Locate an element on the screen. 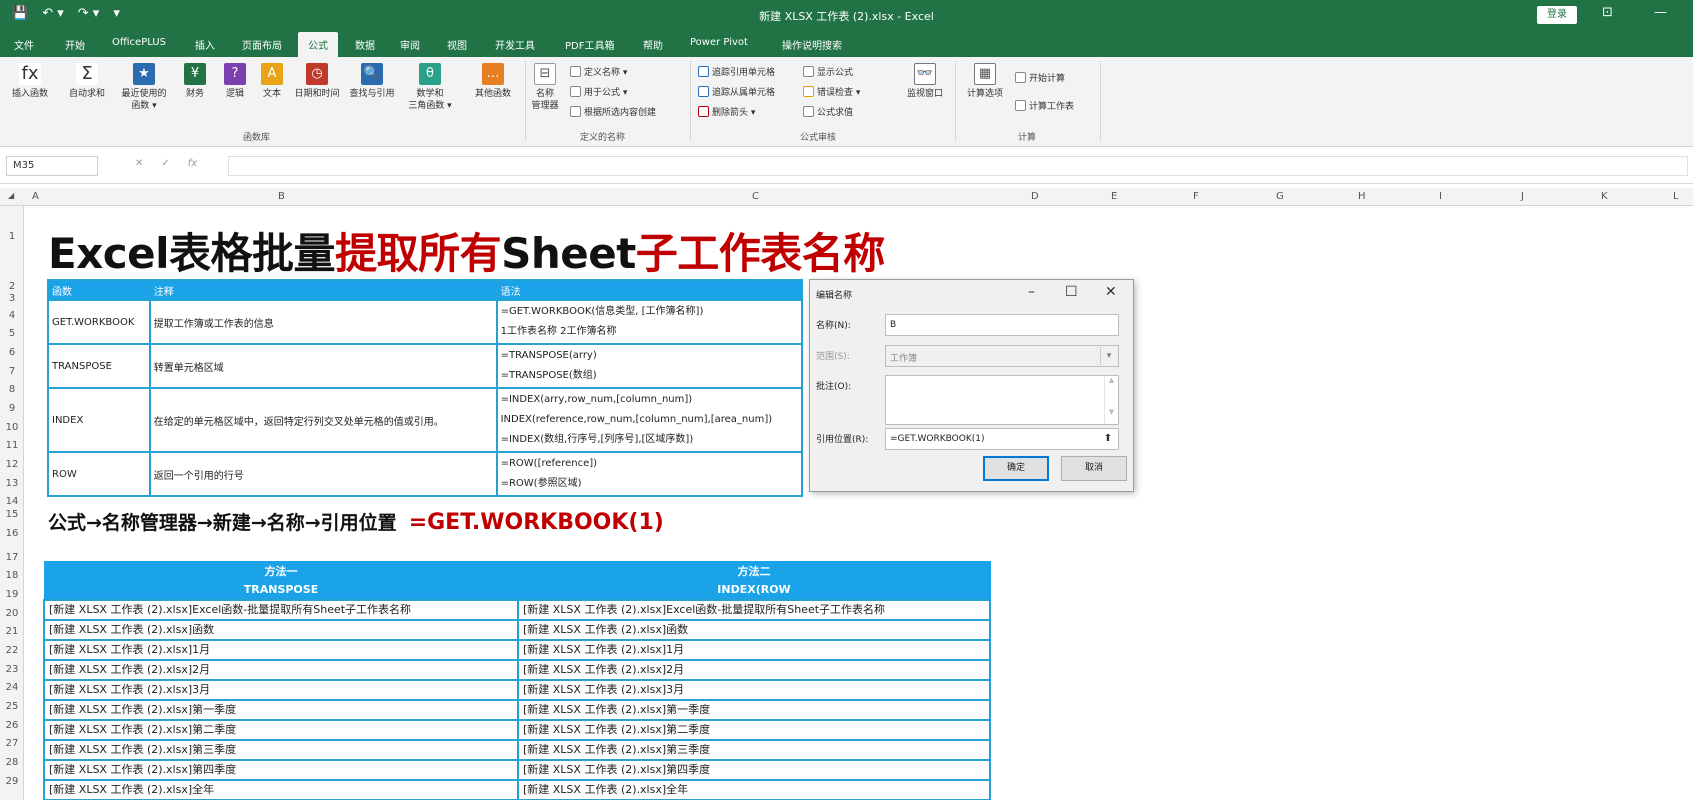 The width and height of the screenshot is (1693, 800). method2-cell: [新建 XLSX 工作表 (2).xlsx]函数 is located at coordinates (754, 629).